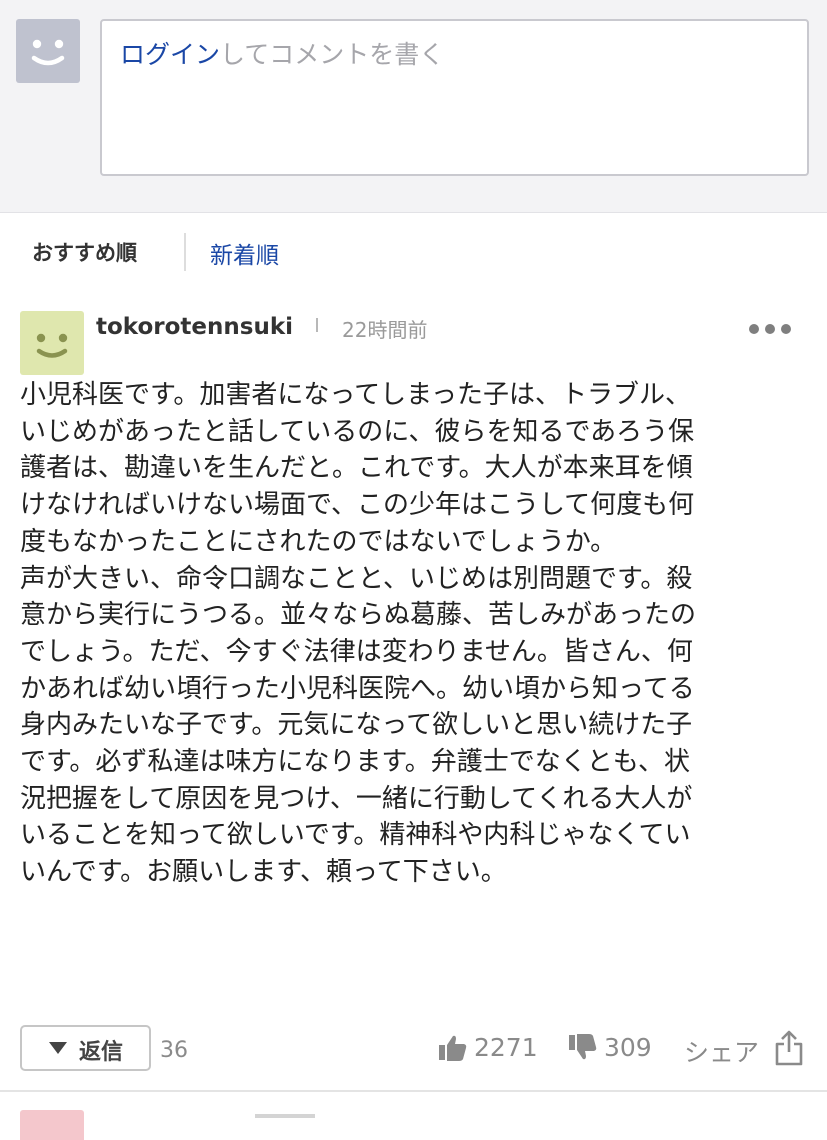 This screenshot has width=827, height=1140. What do you see at coordinates (722, 1052) in the screenshot?
I see `share-label: シェア` at bounding box center [722, 1052].